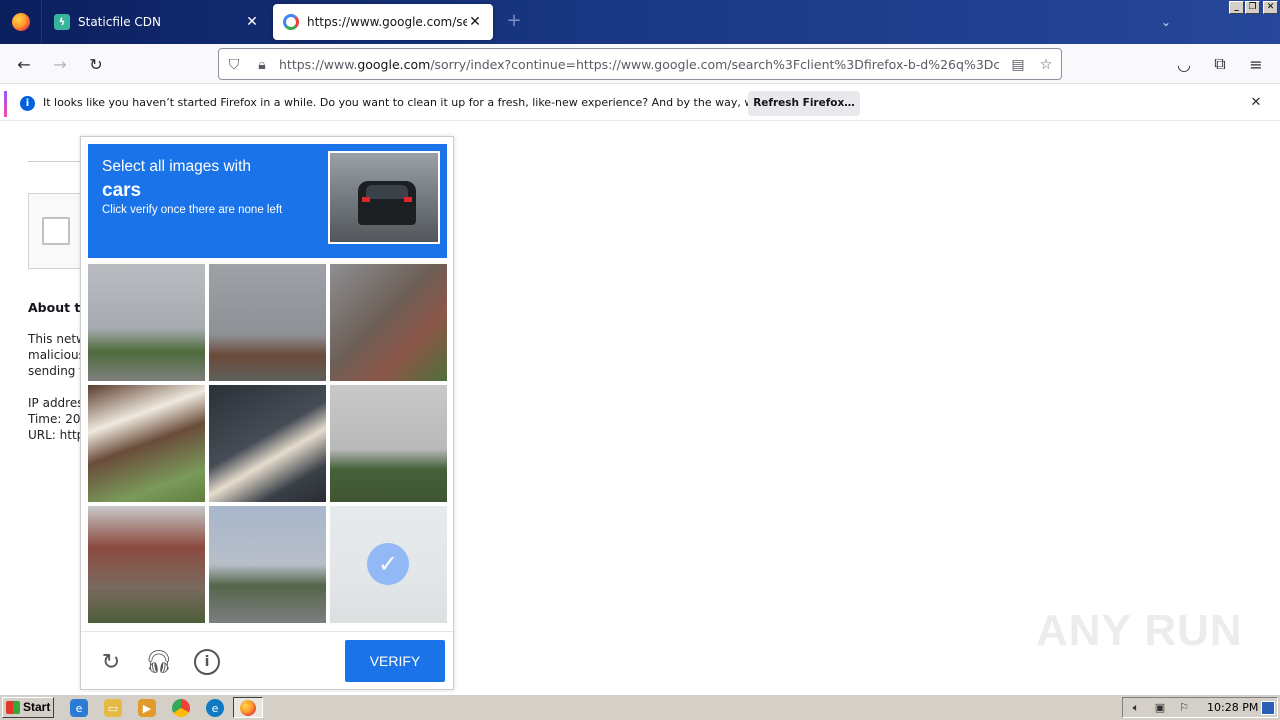  I want to click on windows-taskbar: Start e ▭ ▶ e 🔈︎ ▣ ⚐ 10:28 PM, so click(640, 707).